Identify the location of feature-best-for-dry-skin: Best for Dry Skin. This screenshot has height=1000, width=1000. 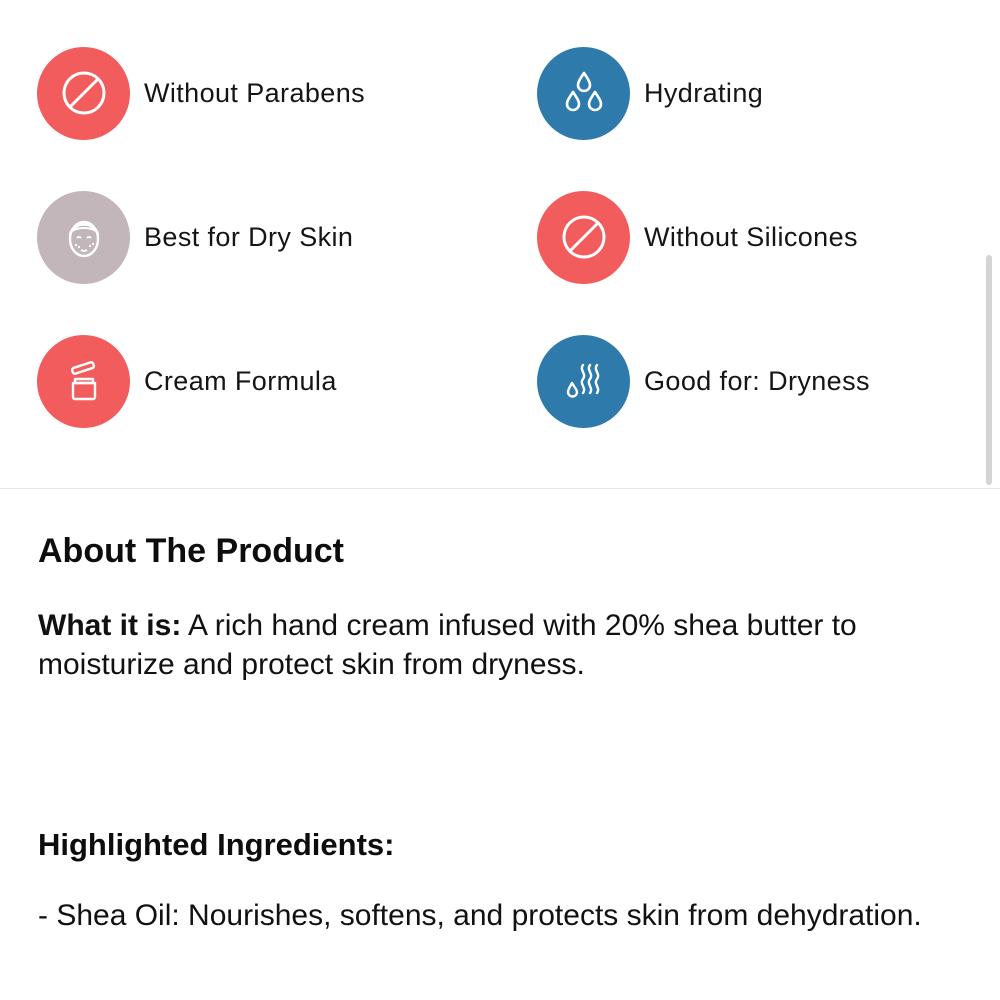
(195, 237).